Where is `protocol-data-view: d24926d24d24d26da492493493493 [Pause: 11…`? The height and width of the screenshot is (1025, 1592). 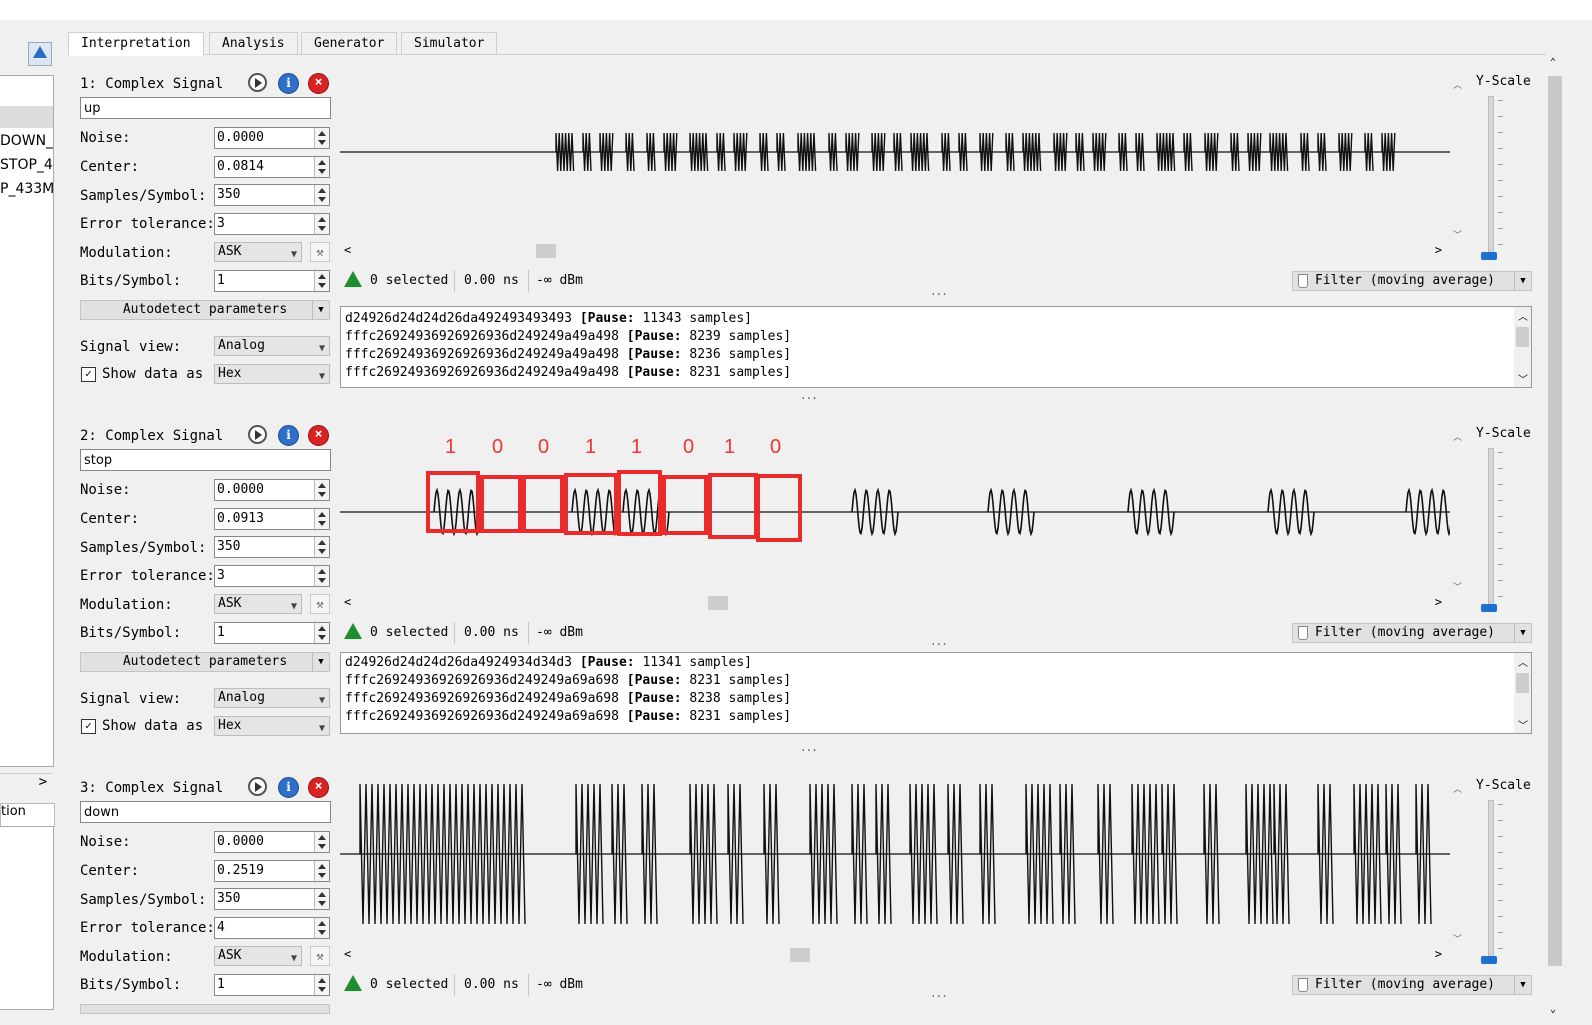 protocol-data-view: d24926d24d24d26da492493493493 [Pause: 11… is located at coordinates (936, 347).